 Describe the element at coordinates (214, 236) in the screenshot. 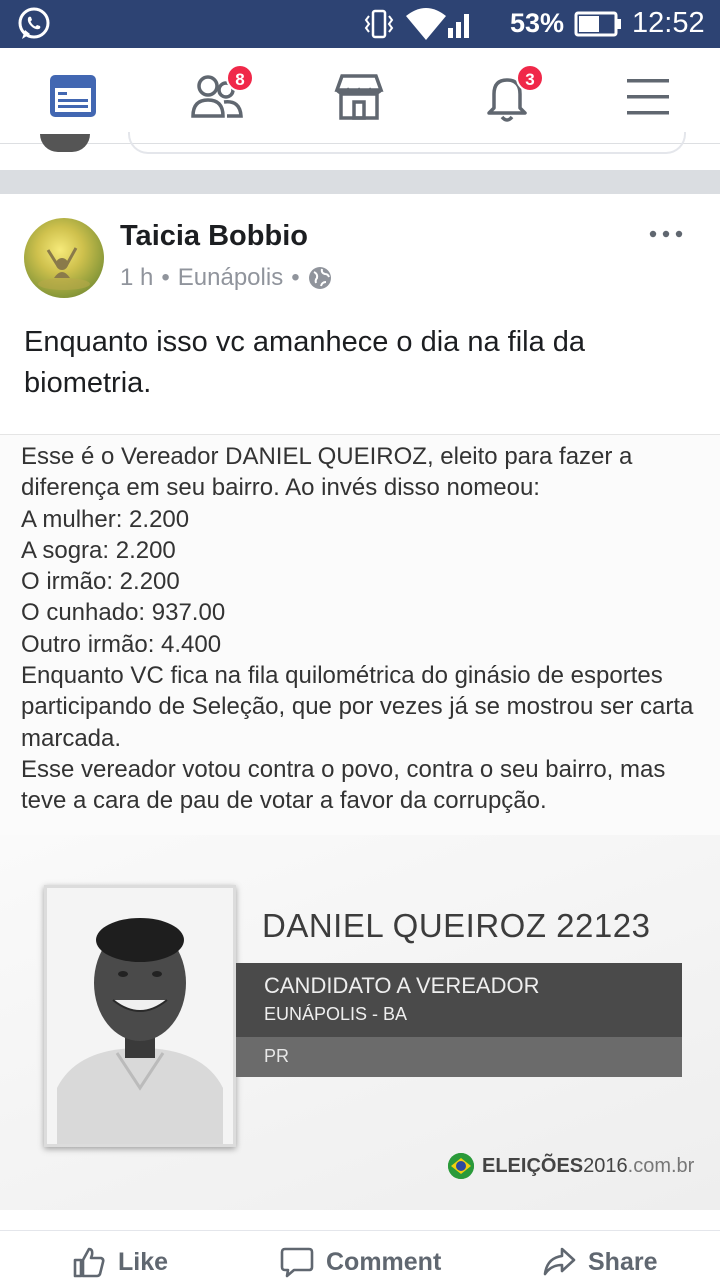

I see `author-name: Taicia Bobbio` at that location.